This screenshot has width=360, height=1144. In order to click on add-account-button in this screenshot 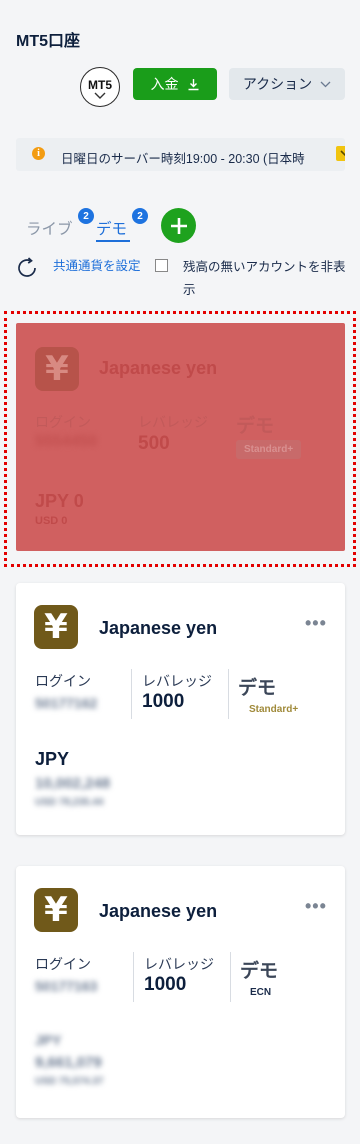, I will do `click(178, 225)`.